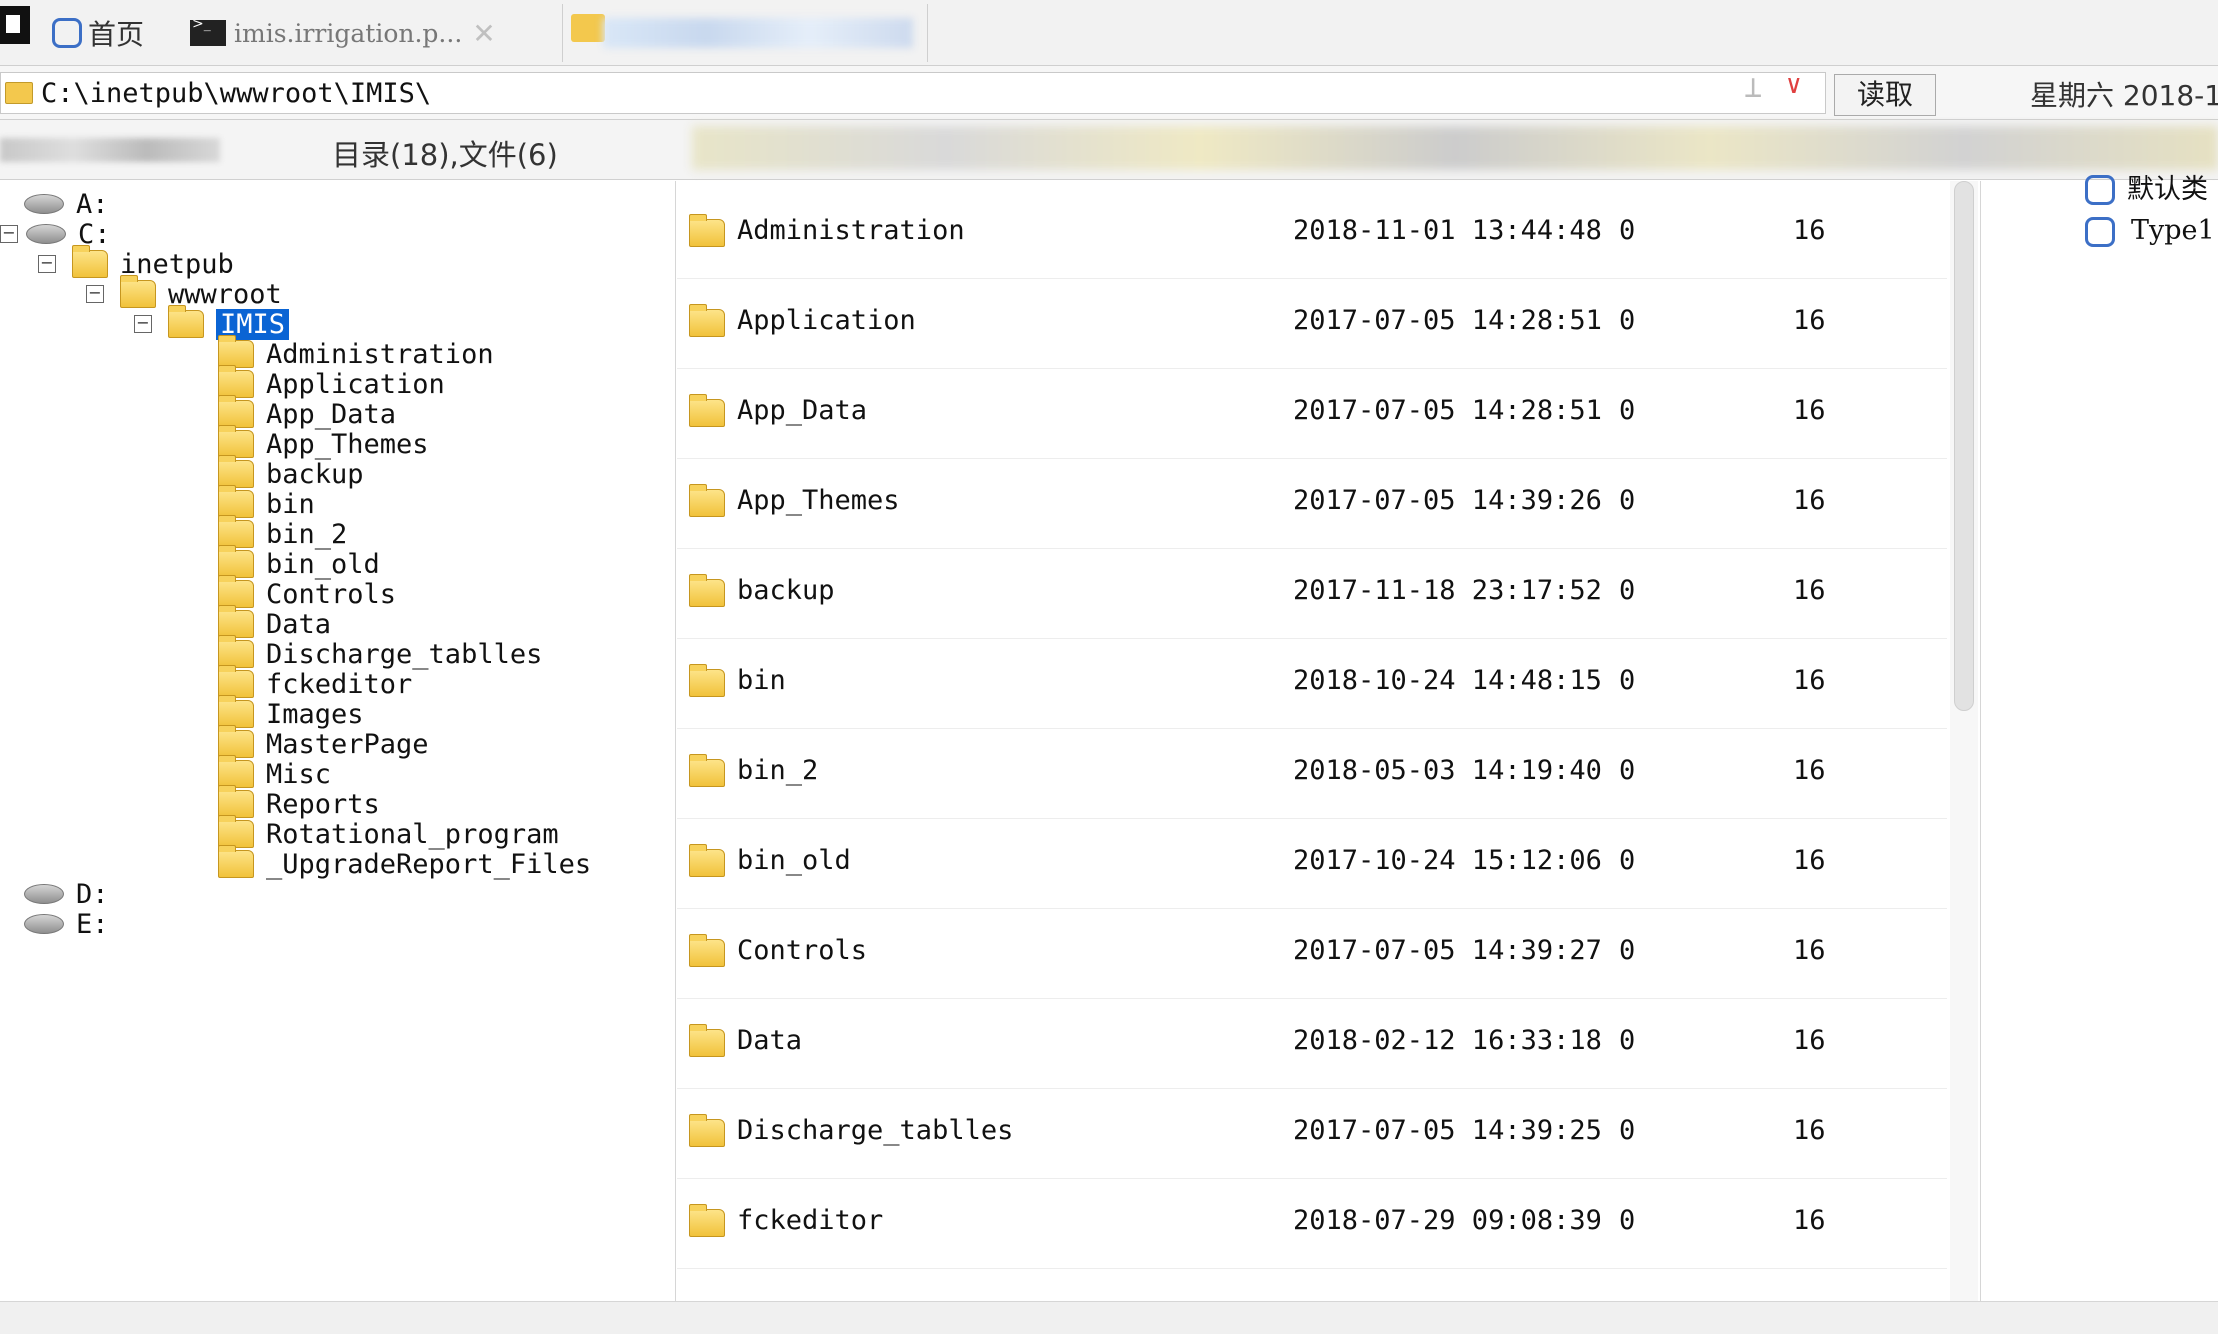  Describe the element at coordinates (2099, 737) in the screenshot. I see `type-panel: 默认类 Type1` at that location.